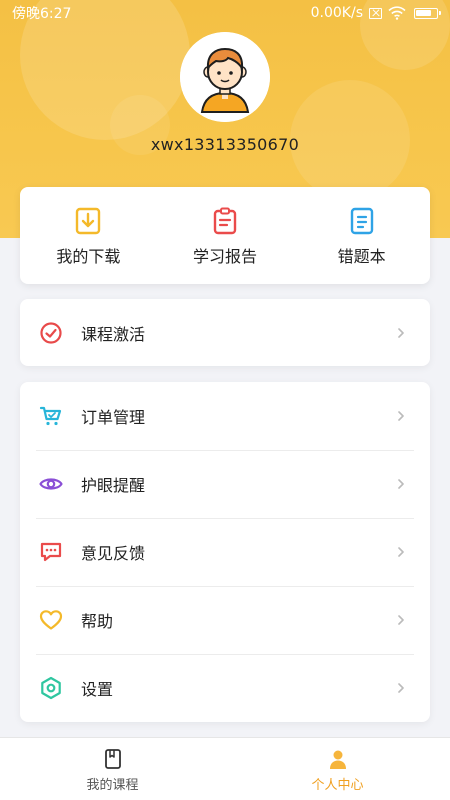 The width and height of the screenshot is (450, 800). I want to click on menu-item-label: 意见反馈, so click(113, 553).